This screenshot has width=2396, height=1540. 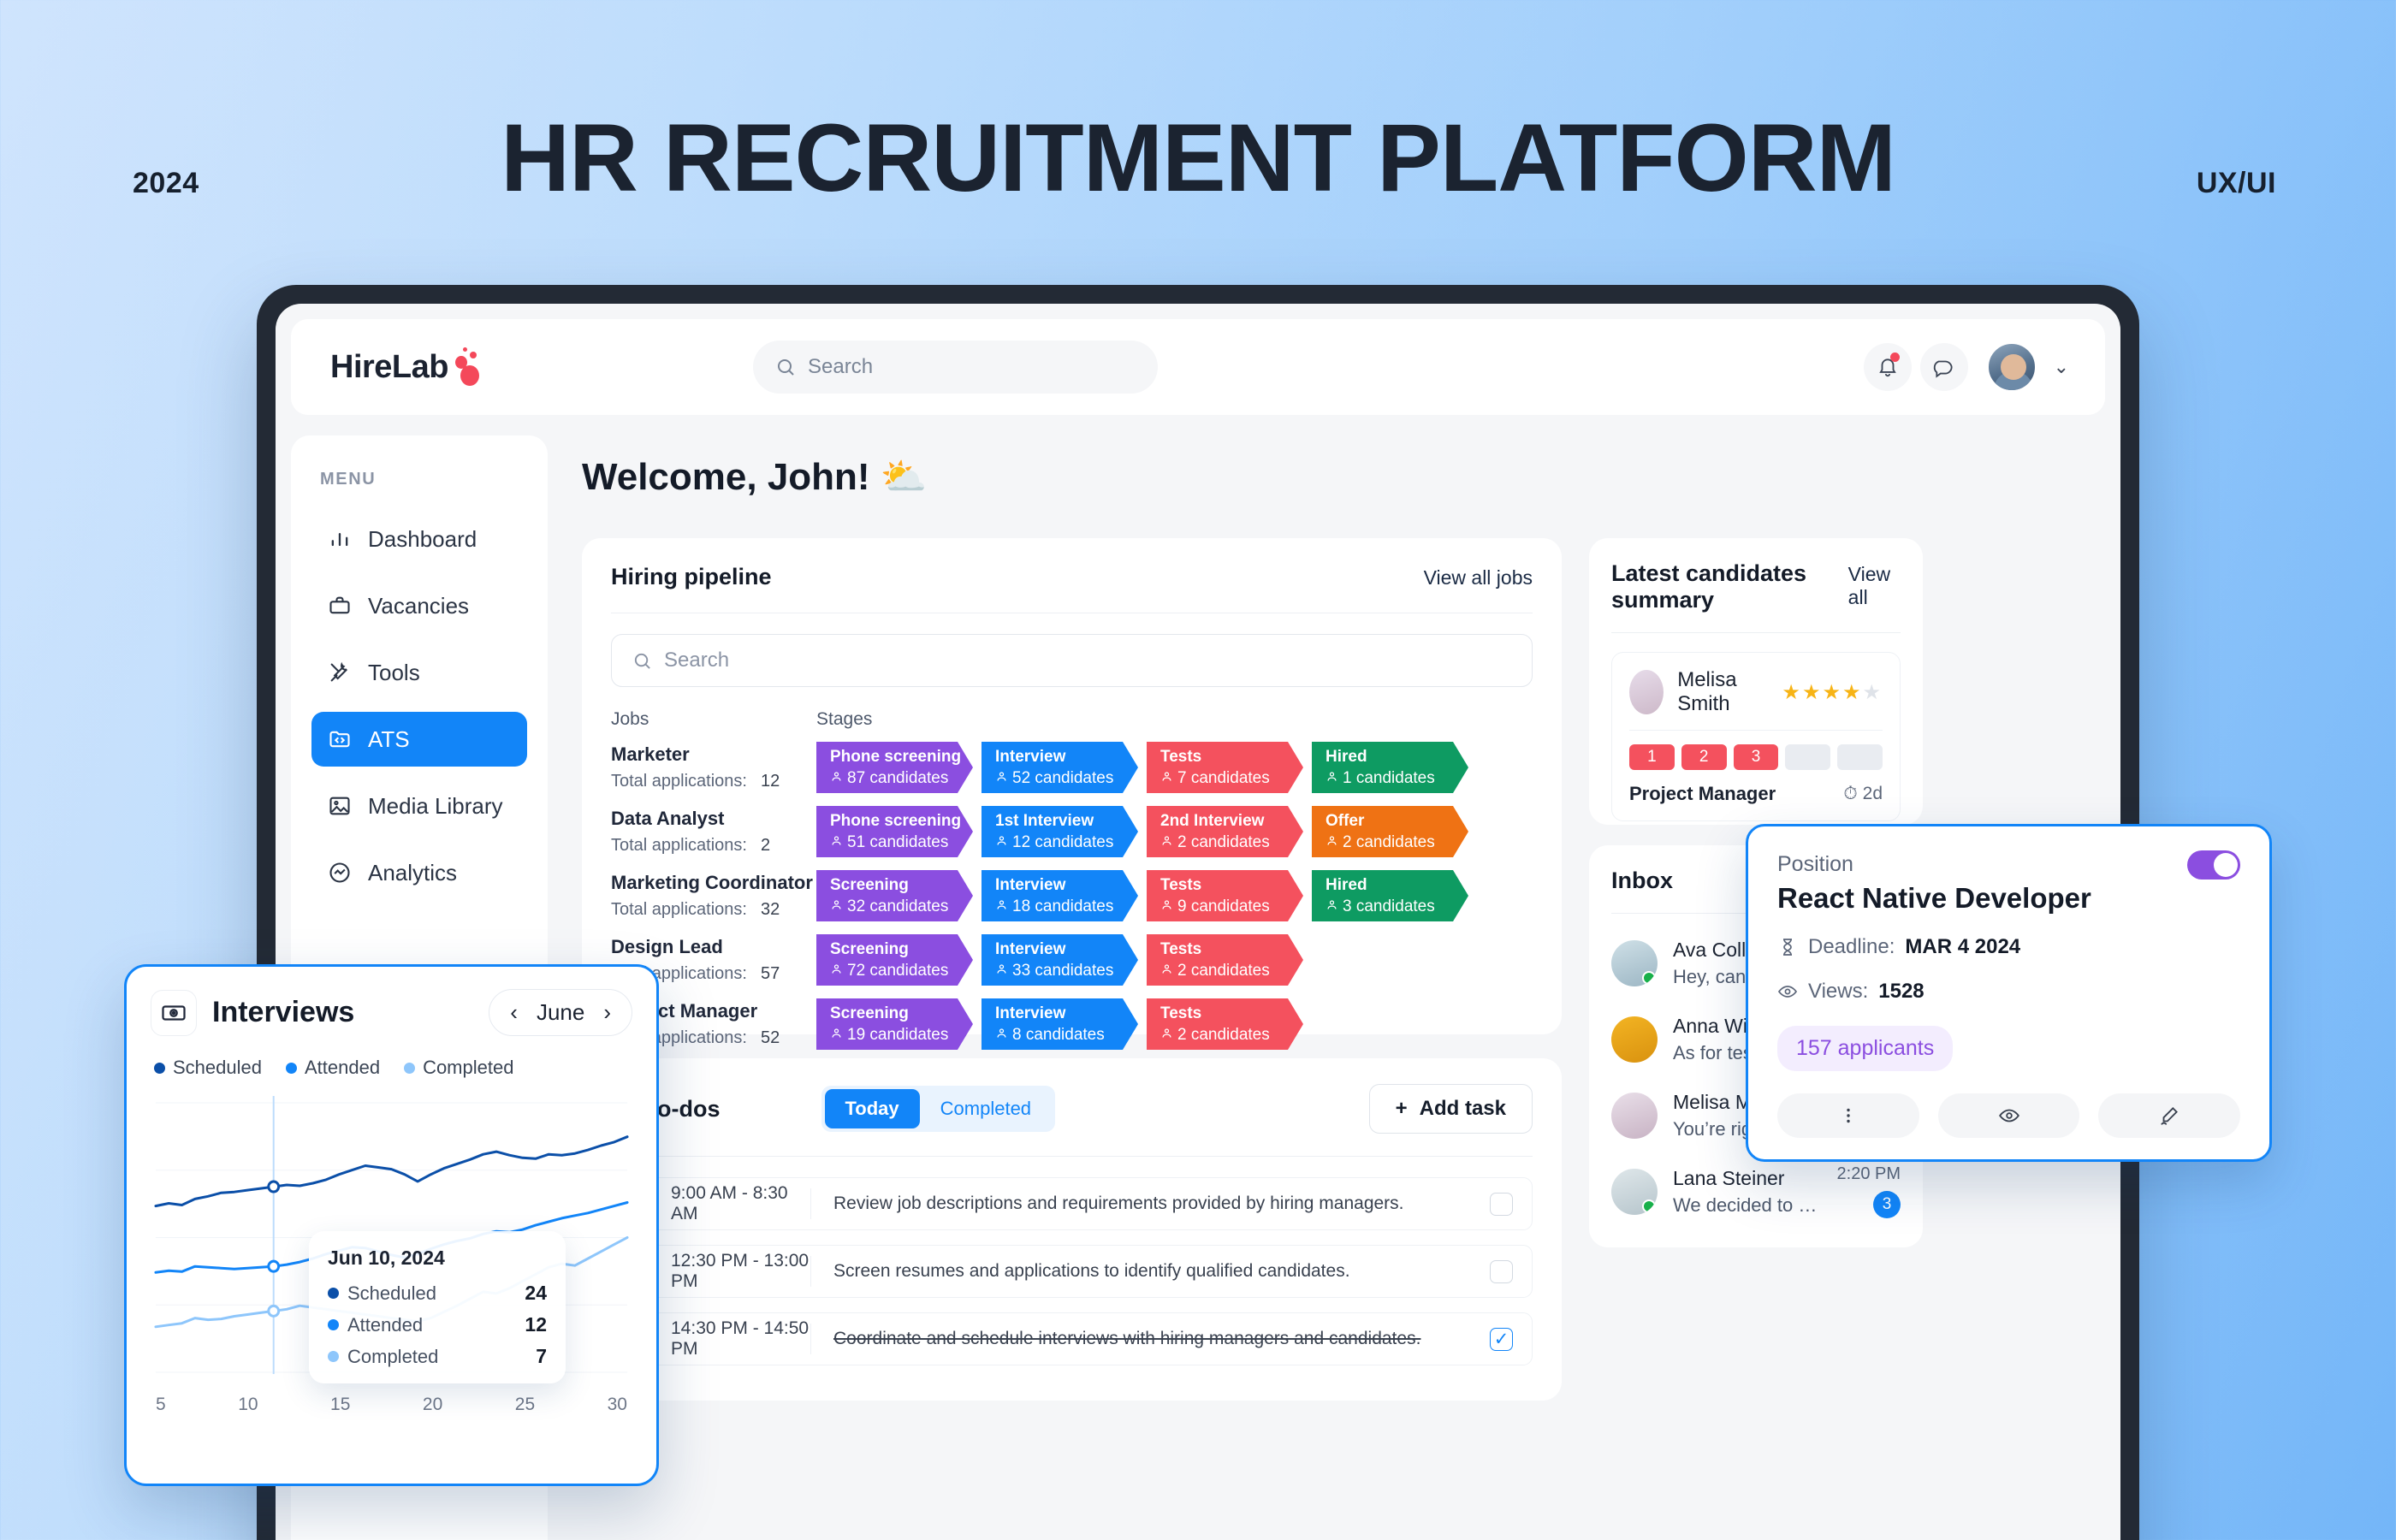 What do you see at coordinates (1072, 660) in the screenshot?
I see `pipeline-search-input: Search` at bounding box center [1072, 660].